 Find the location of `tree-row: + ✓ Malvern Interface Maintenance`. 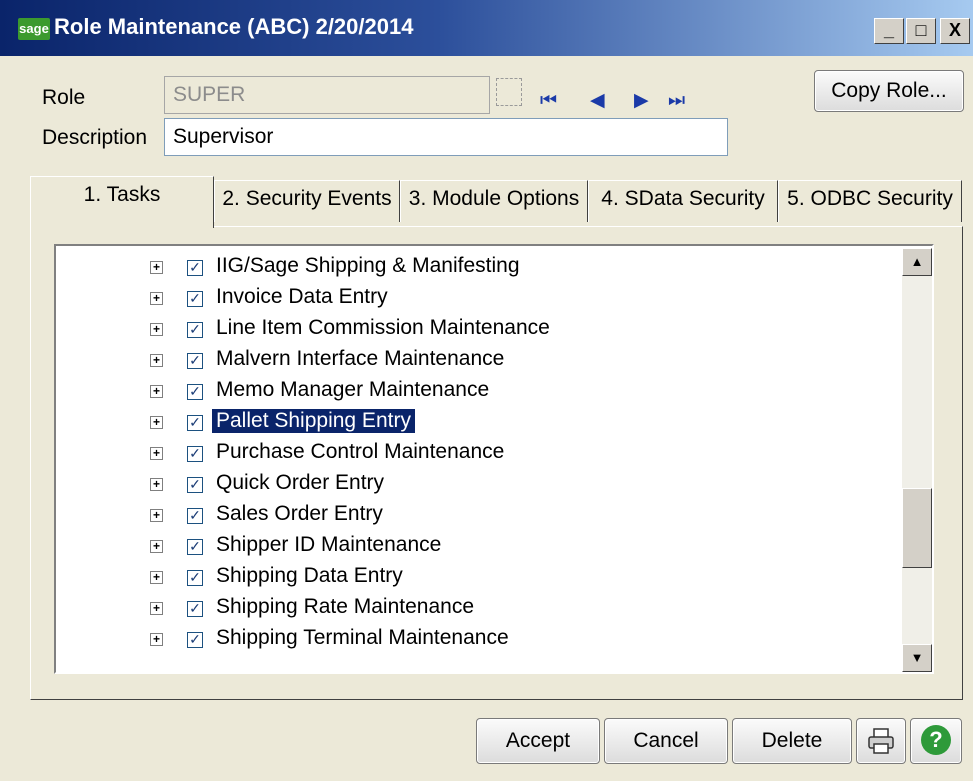

tree-row: + ✓ Malvern Interface Maintenance is located at coordinates (476, 360).